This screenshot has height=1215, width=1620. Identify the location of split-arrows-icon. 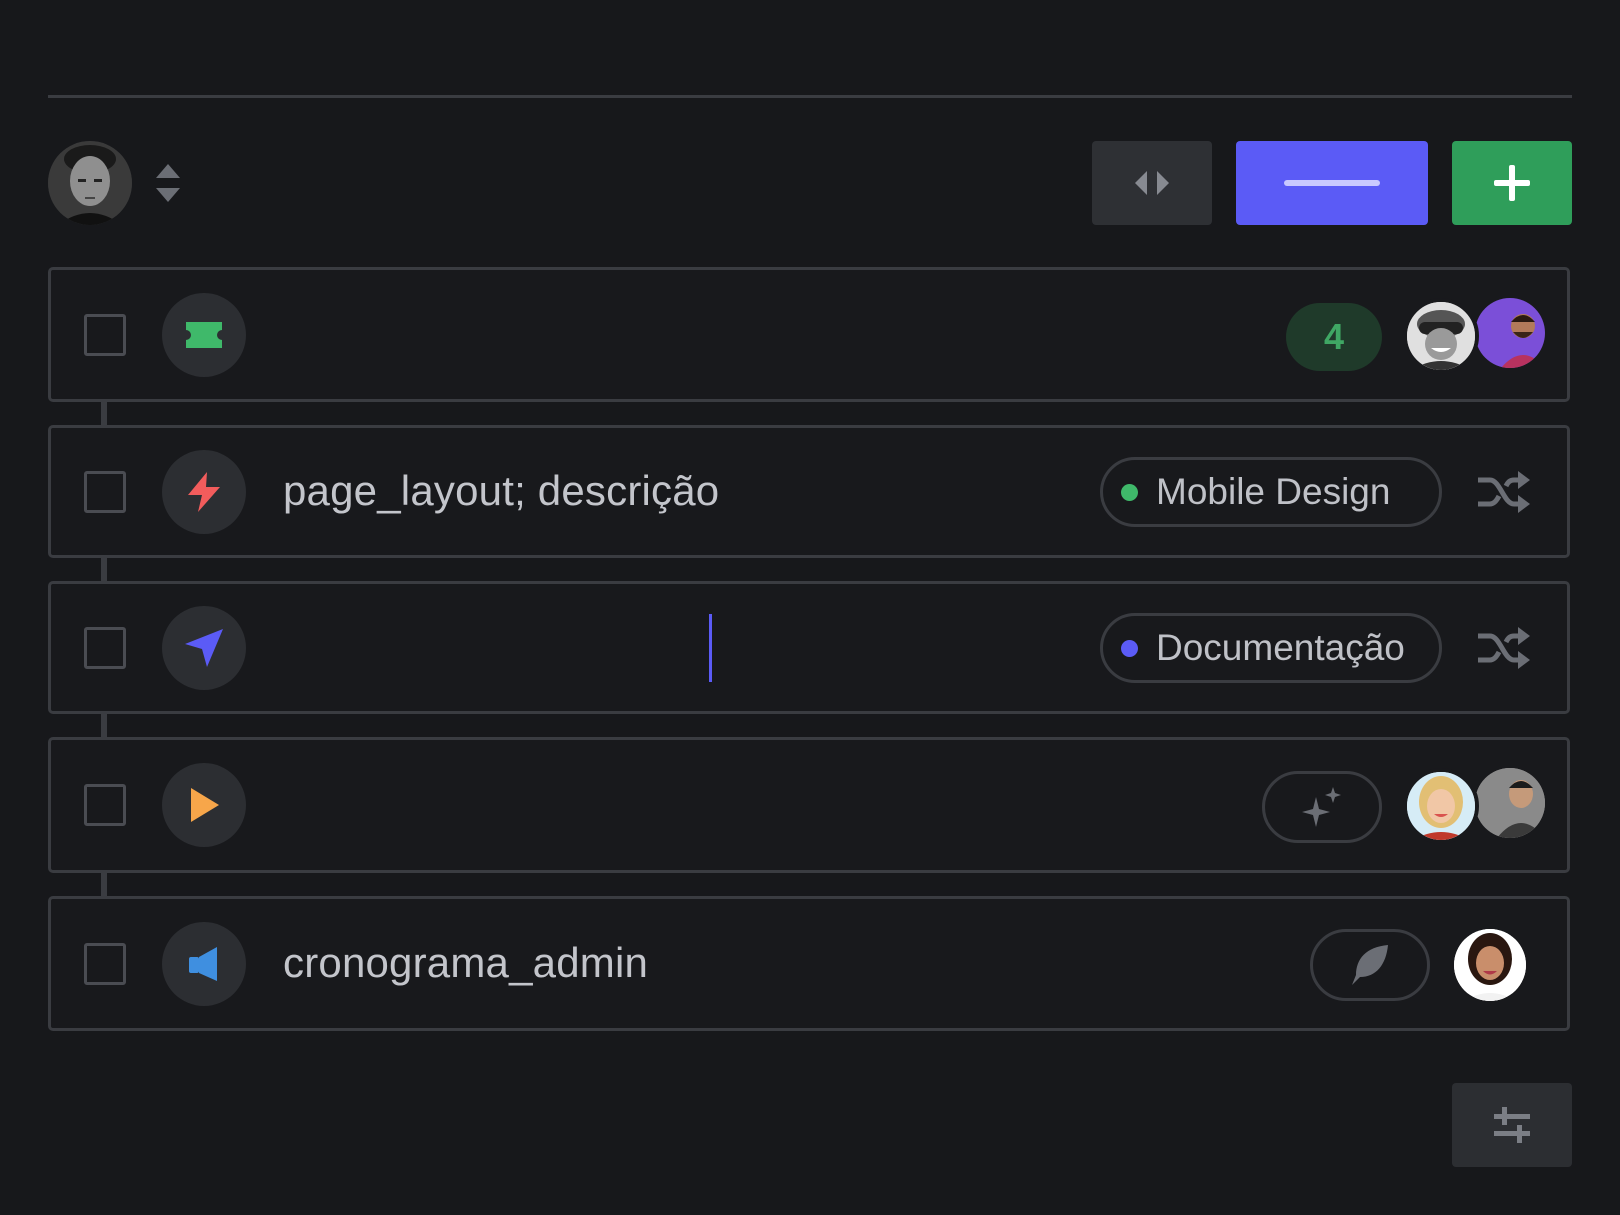
(1152, 183).